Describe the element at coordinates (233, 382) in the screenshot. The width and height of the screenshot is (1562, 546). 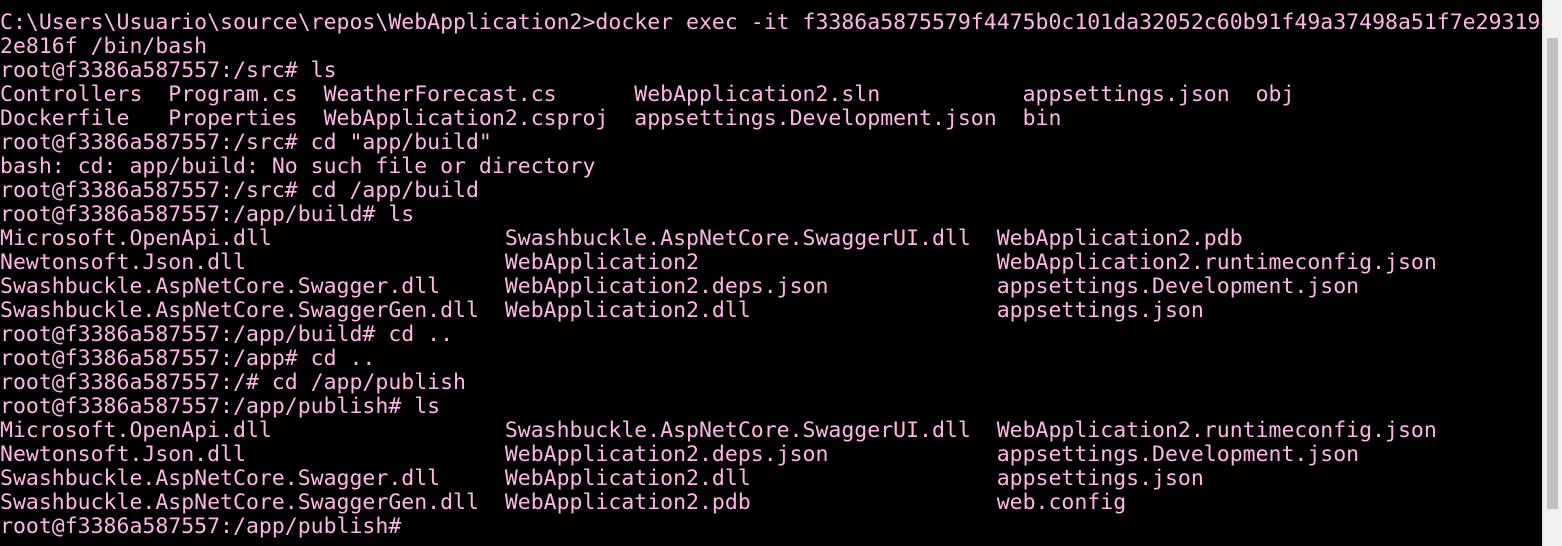
I see `terminal-line: root@f3386a587557:/# cd /app/publish` at that location.